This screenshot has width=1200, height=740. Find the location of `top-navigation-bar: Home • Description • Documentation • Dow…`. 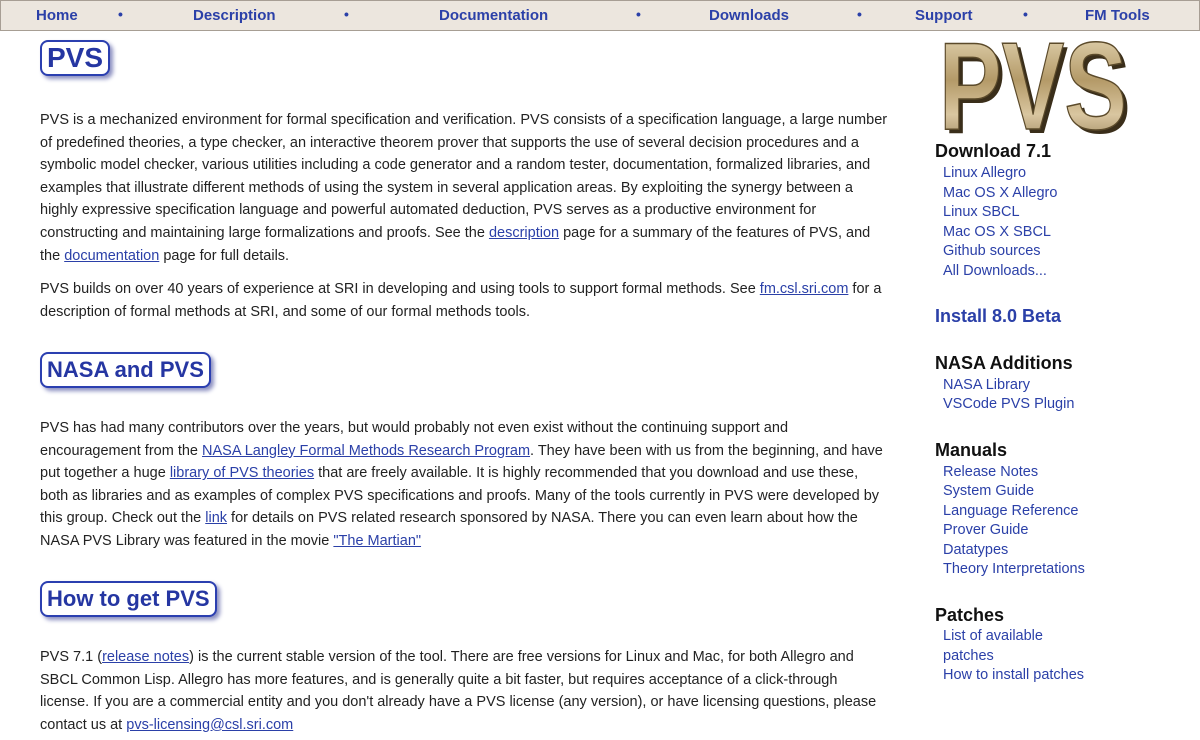

top-navigation-bar: Home • Description • Documentation • Dow… is located at coordinates (600, 15).